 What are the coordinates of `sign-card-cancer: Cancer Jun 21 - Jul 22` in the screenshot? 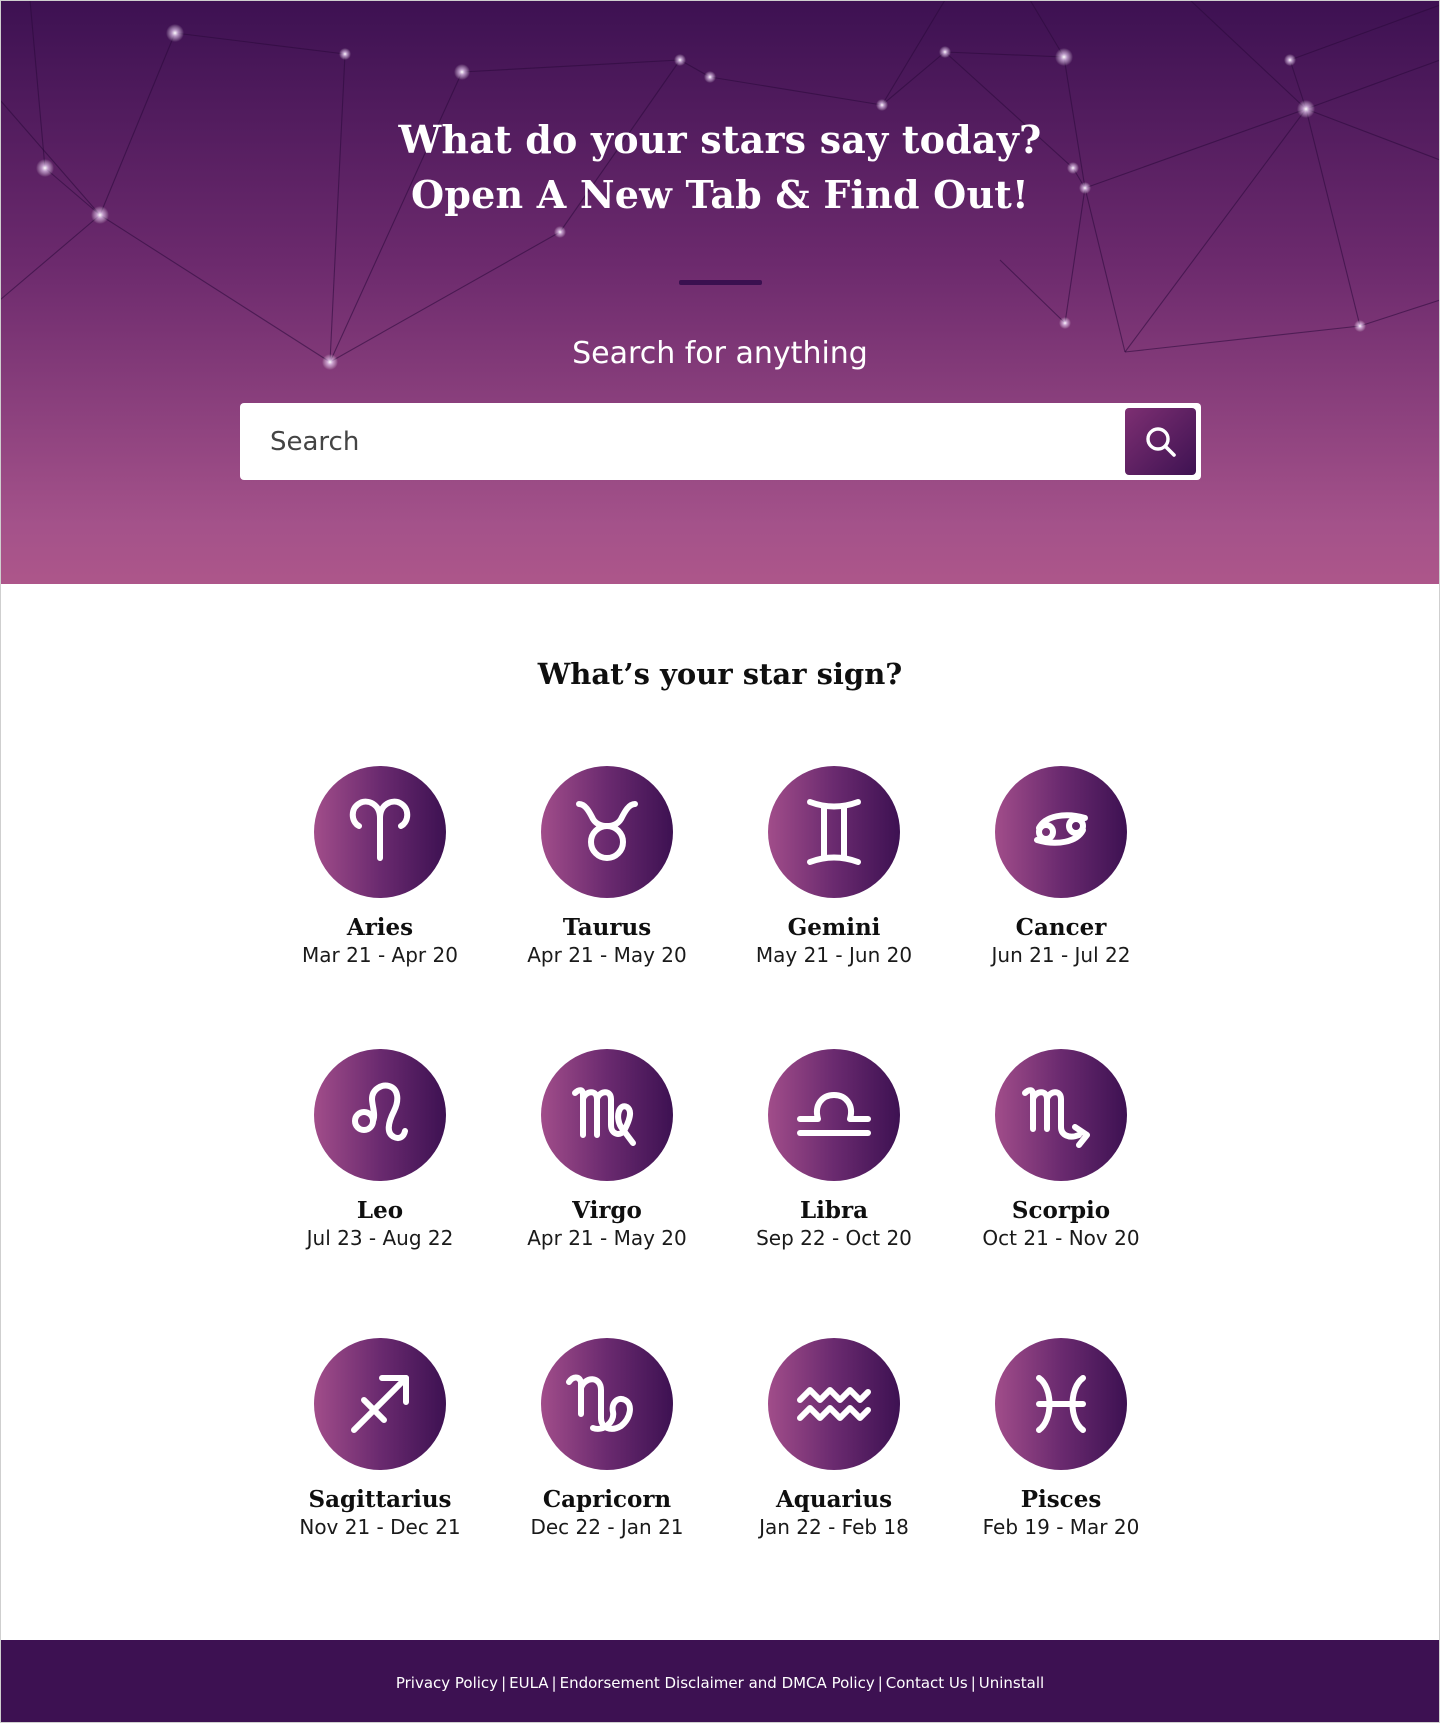 It's located at (1061, 867).